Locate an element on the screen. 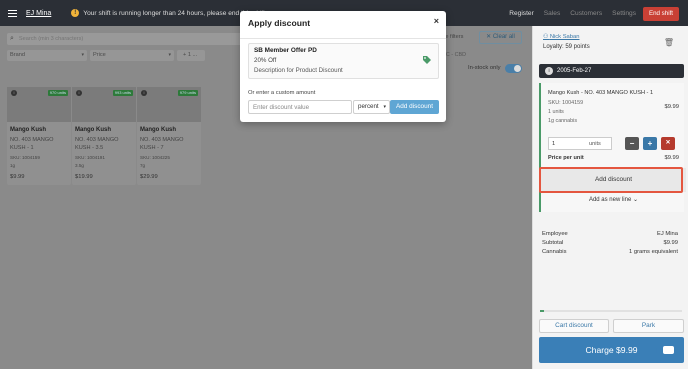 The image size is (688, 369). quantity-stepper: units is located at coordinates (580, 143).